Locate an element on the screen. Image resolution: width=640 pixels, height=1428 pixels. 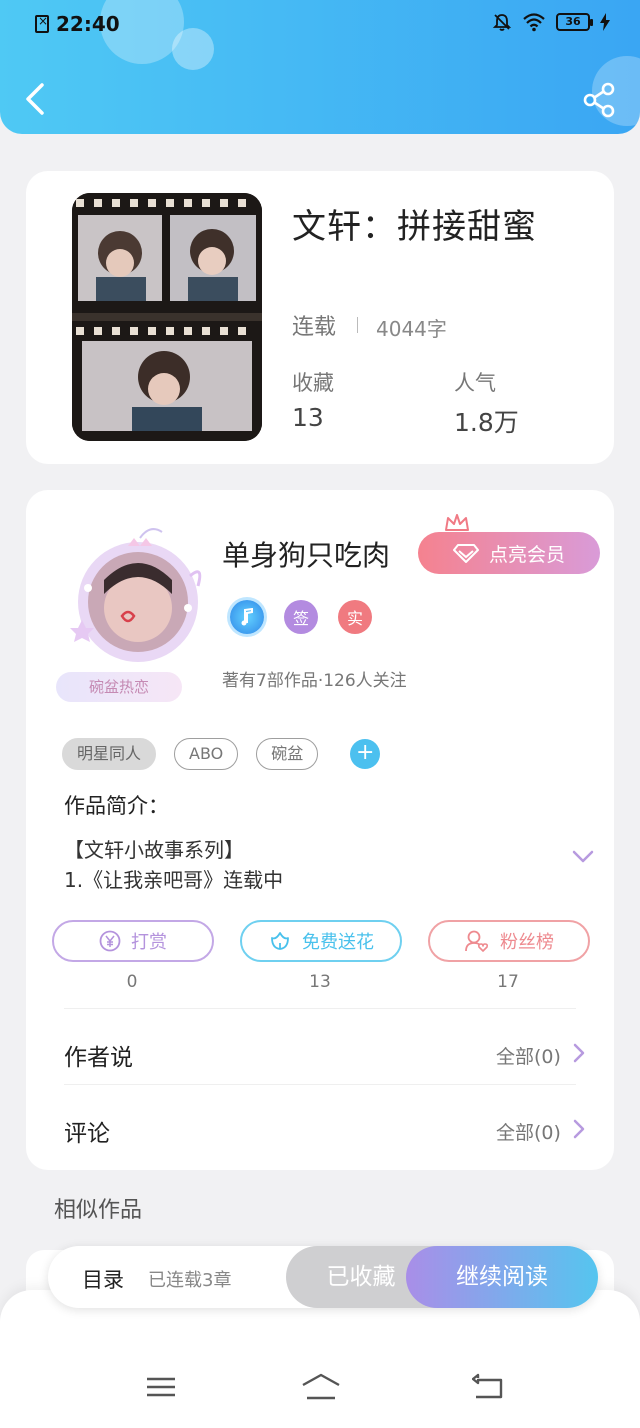
sign-badge: 签 is located at coordinates (301, 617).